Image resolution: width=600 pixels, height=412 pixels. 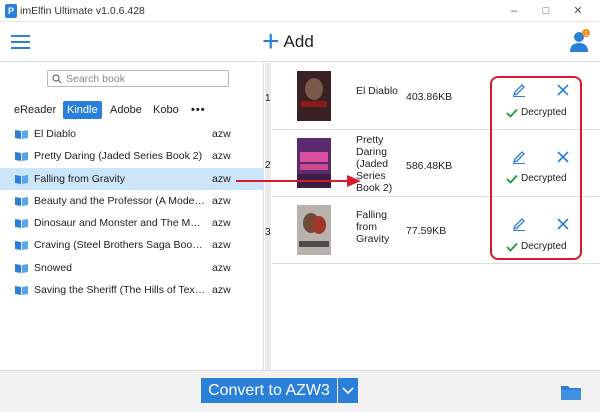 I want to click on folder-icon, so click(x=571, y=392).